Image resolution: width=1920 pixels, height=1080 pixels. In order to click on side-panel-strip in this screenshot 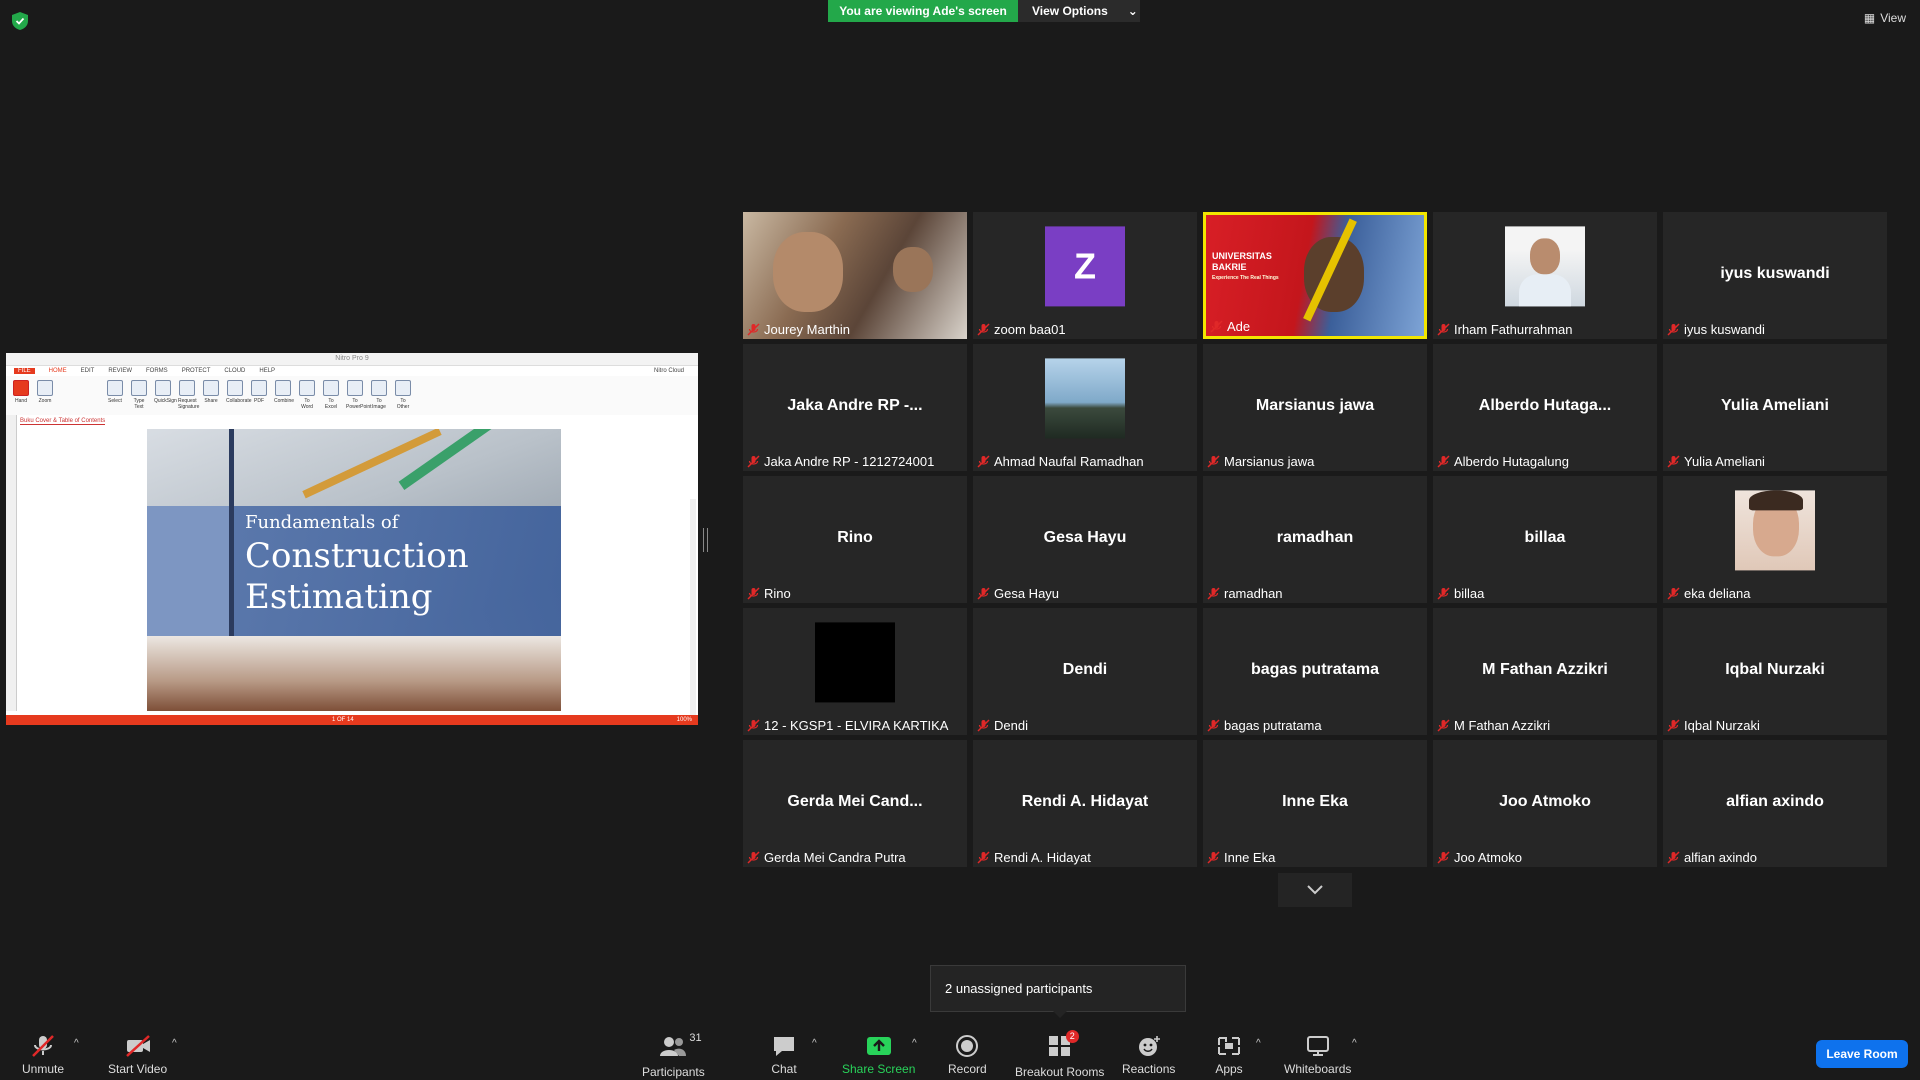, I will do `click(11, 563)`.